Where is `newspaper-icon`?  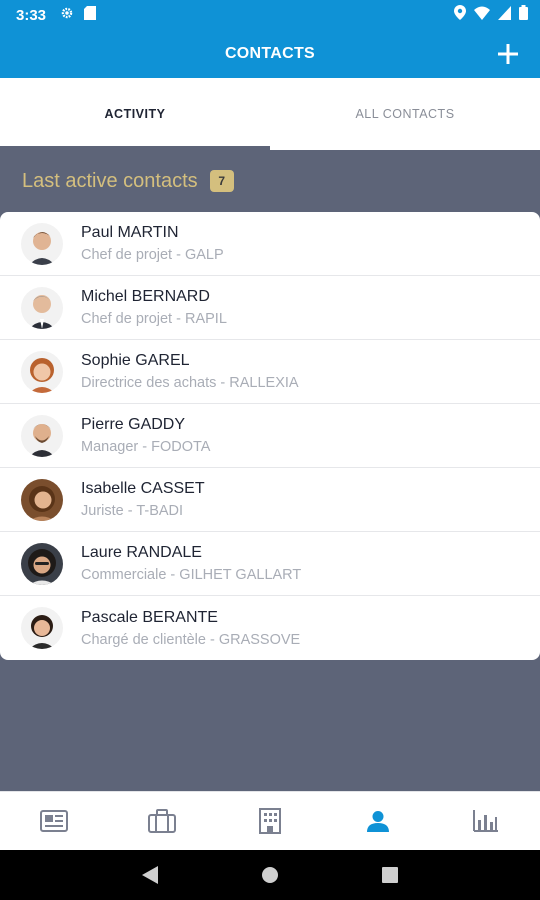
newspaper-icon is located at coordinates (54, 821).